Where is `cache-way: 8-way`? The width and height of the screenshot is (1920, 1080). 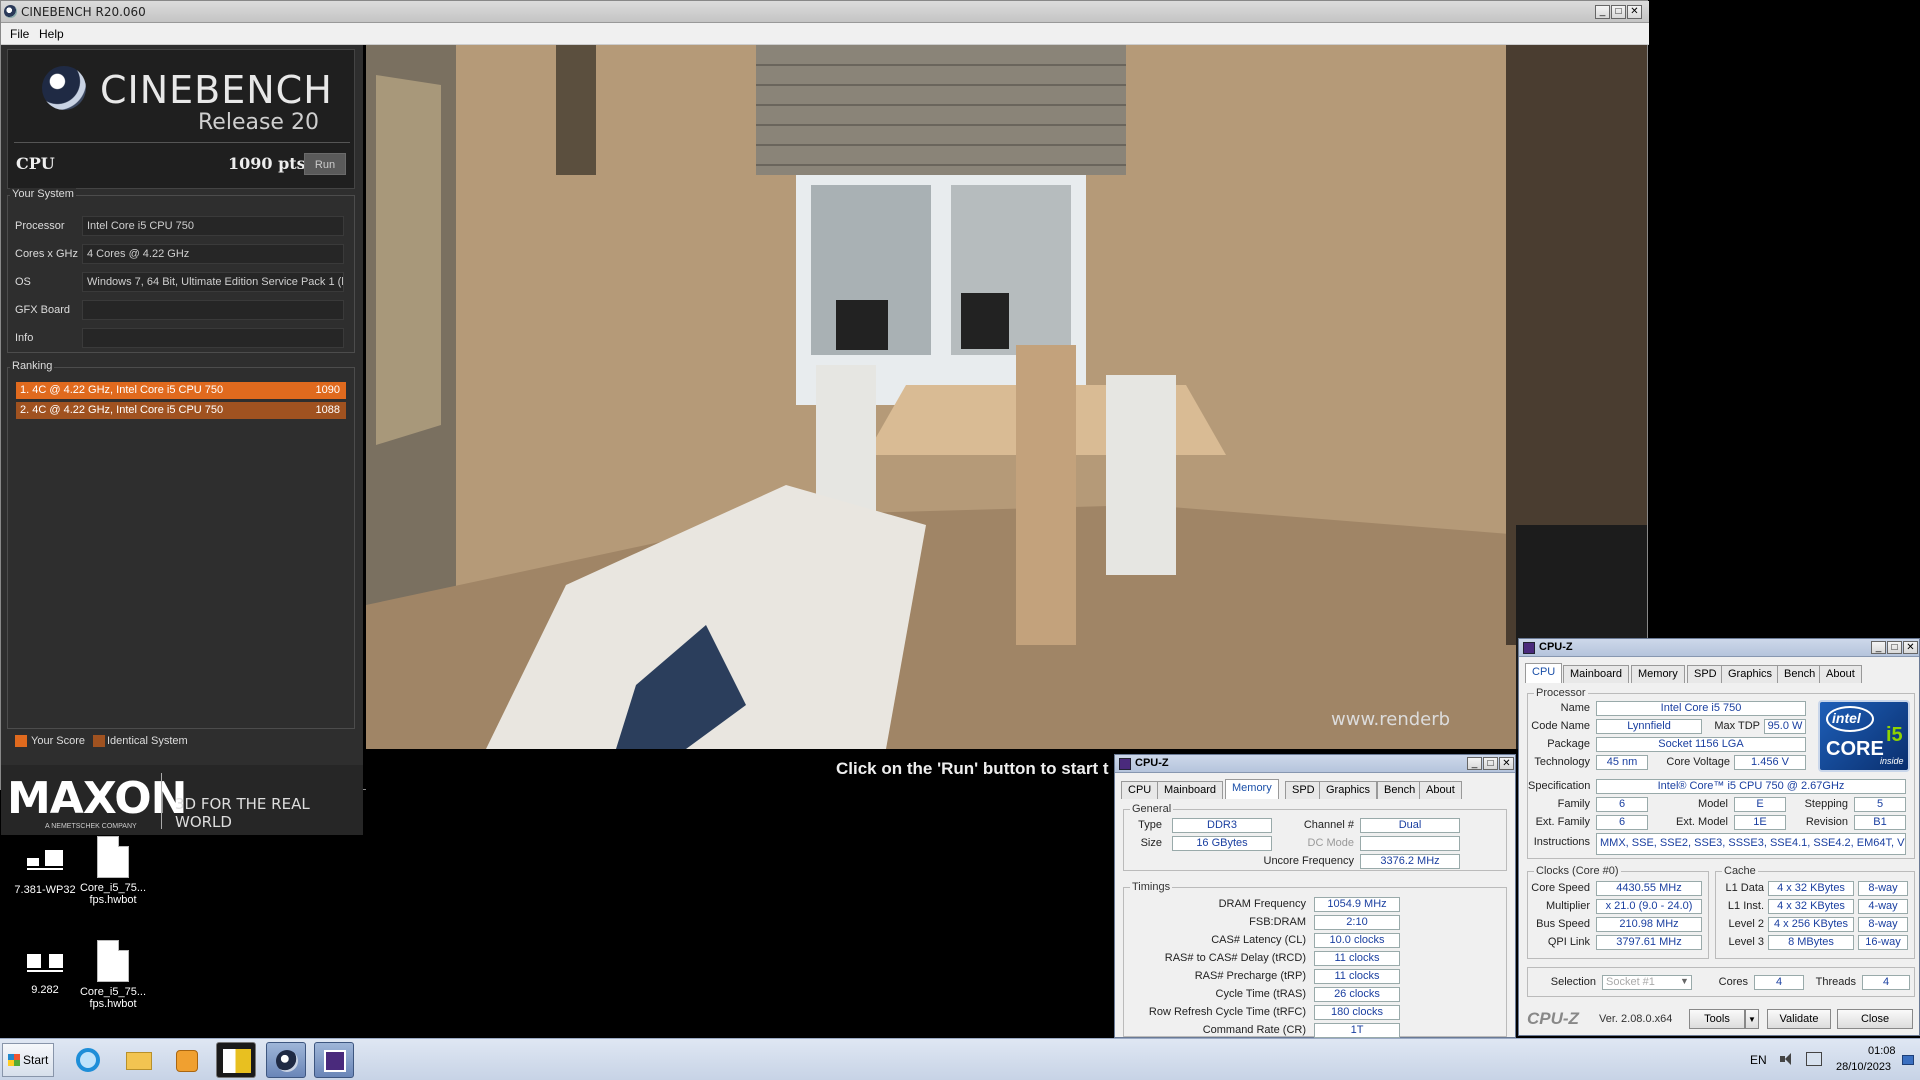
cache-way: 8-way is located at coordinates (1883, 924).